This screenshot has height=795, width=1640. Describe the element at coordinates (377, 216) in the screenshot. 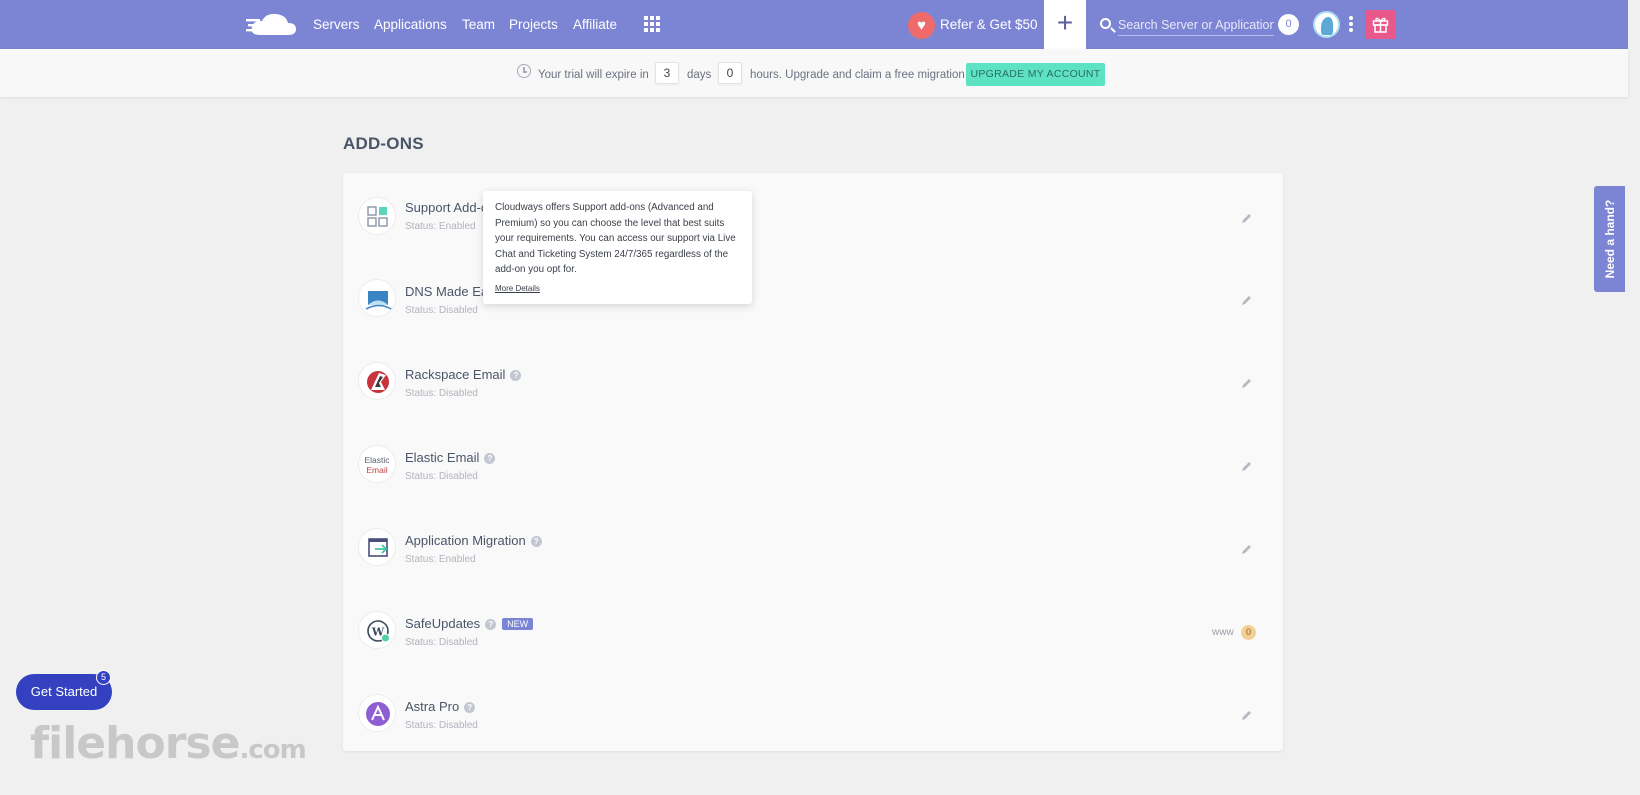

I see `support-grid-icon` at that location.